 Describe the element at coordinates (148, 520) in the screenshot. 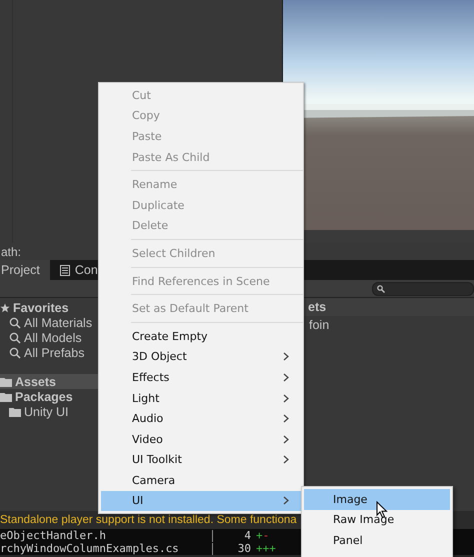

I see `console-message: Standalone player support is not installed. Some functiona` at that location.